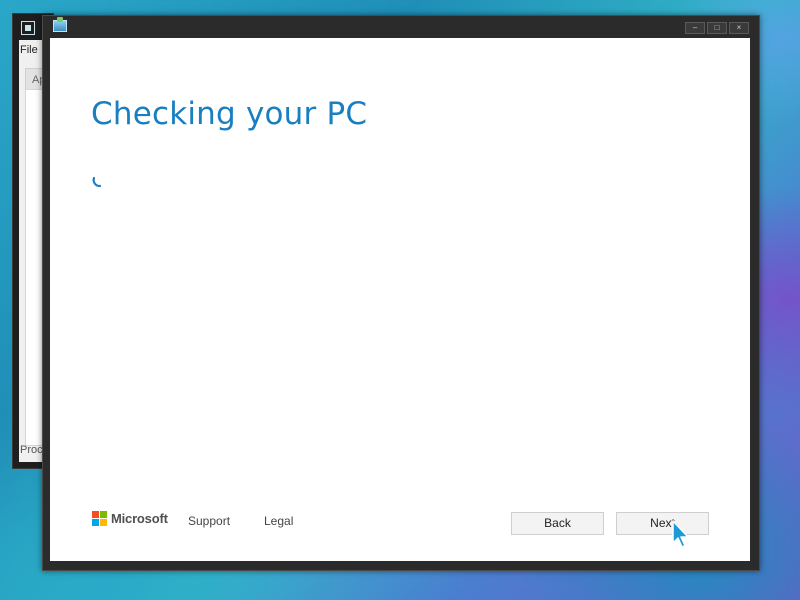 Image resolution: width=800 pixels, height=600 pixels. I want to click on minimize-button: –, so click(695, 28).